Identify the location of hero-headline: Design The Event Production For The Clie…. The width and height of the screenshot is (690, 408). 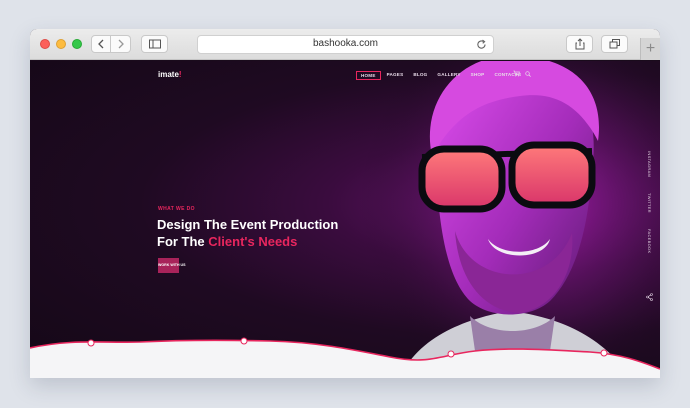
(247, 233).